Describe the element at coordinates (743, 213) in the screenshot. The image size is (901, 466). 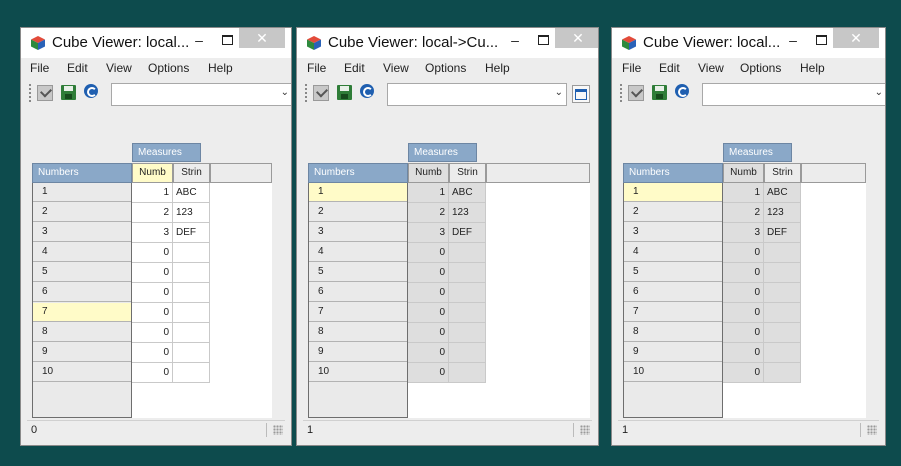
I see `cell-numb: 2` at that location.